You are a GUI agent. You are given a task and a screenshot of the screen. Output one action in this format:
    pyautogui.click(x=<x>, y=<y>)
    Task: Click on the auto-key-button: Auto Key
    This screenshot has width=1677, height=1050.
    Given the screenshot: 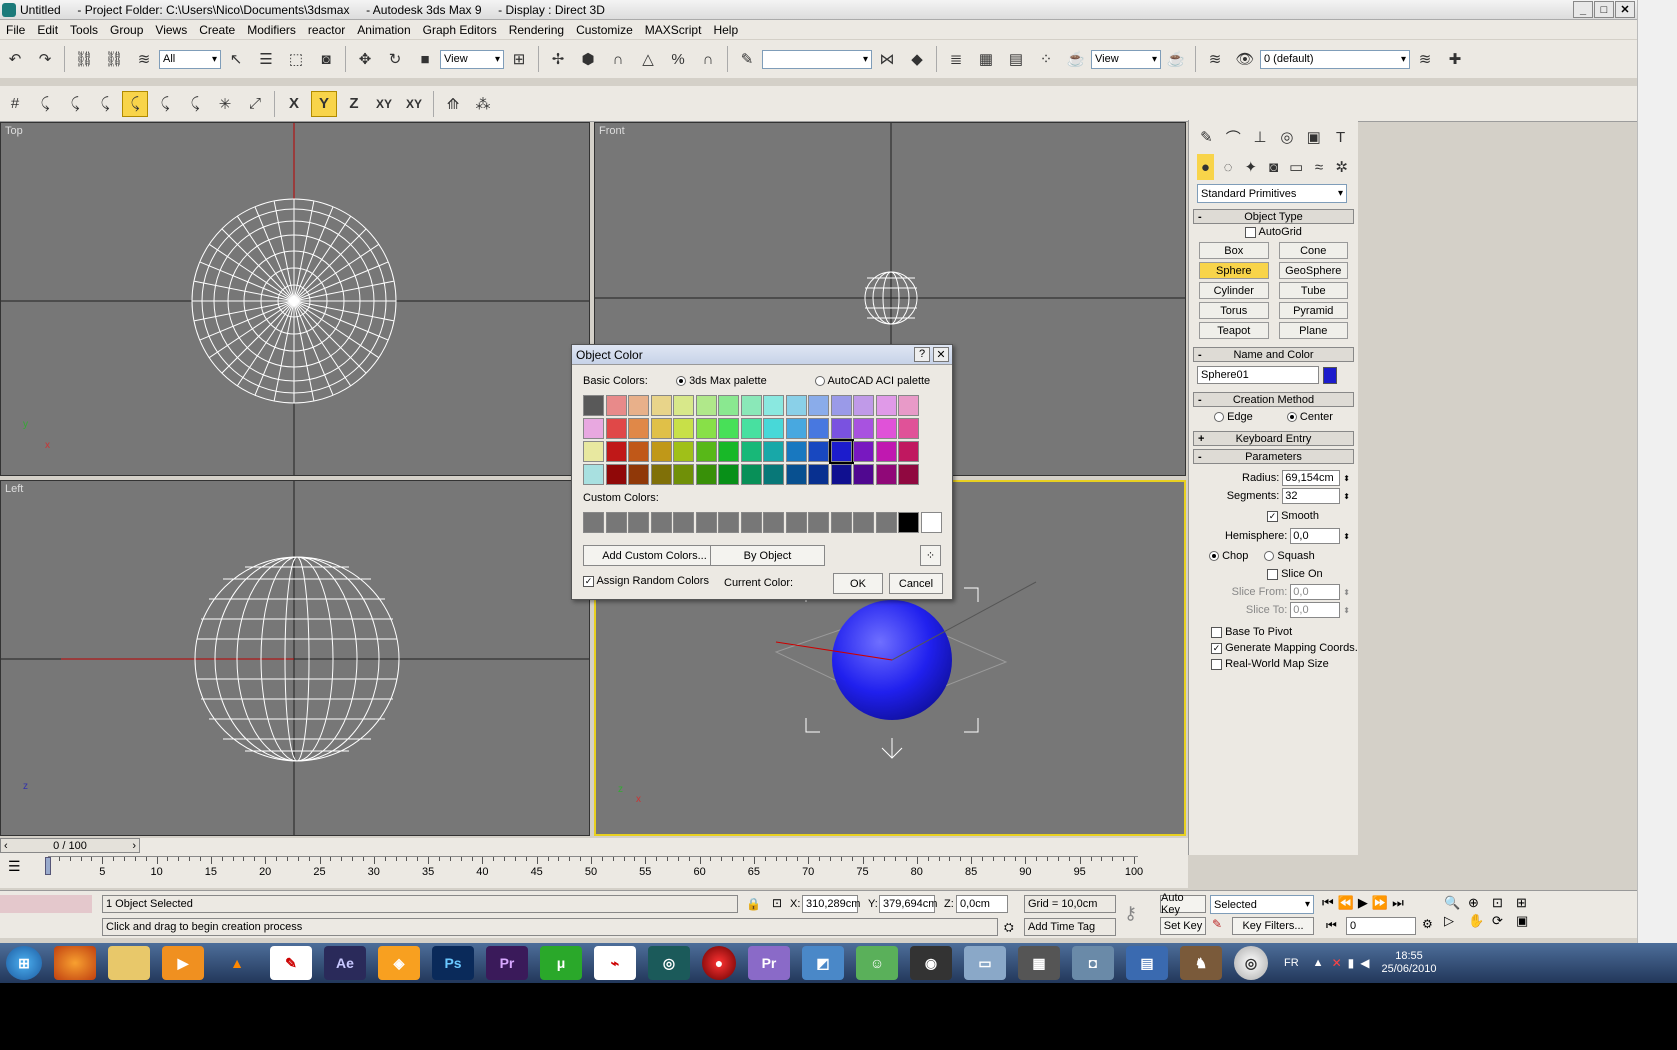 What is the action you would take?
    pyautogui.click(x=1183, y=904)
    